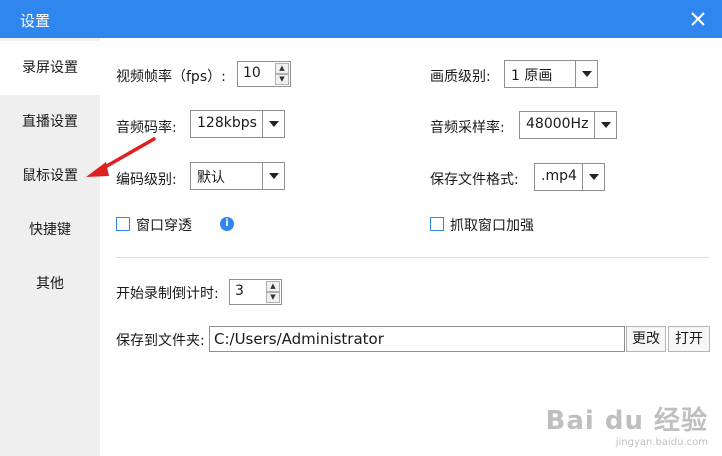  Describe the element at coordinates (227, 123) in the screenshot. I see `audio-bitrate-value: 128kbps` at that location.